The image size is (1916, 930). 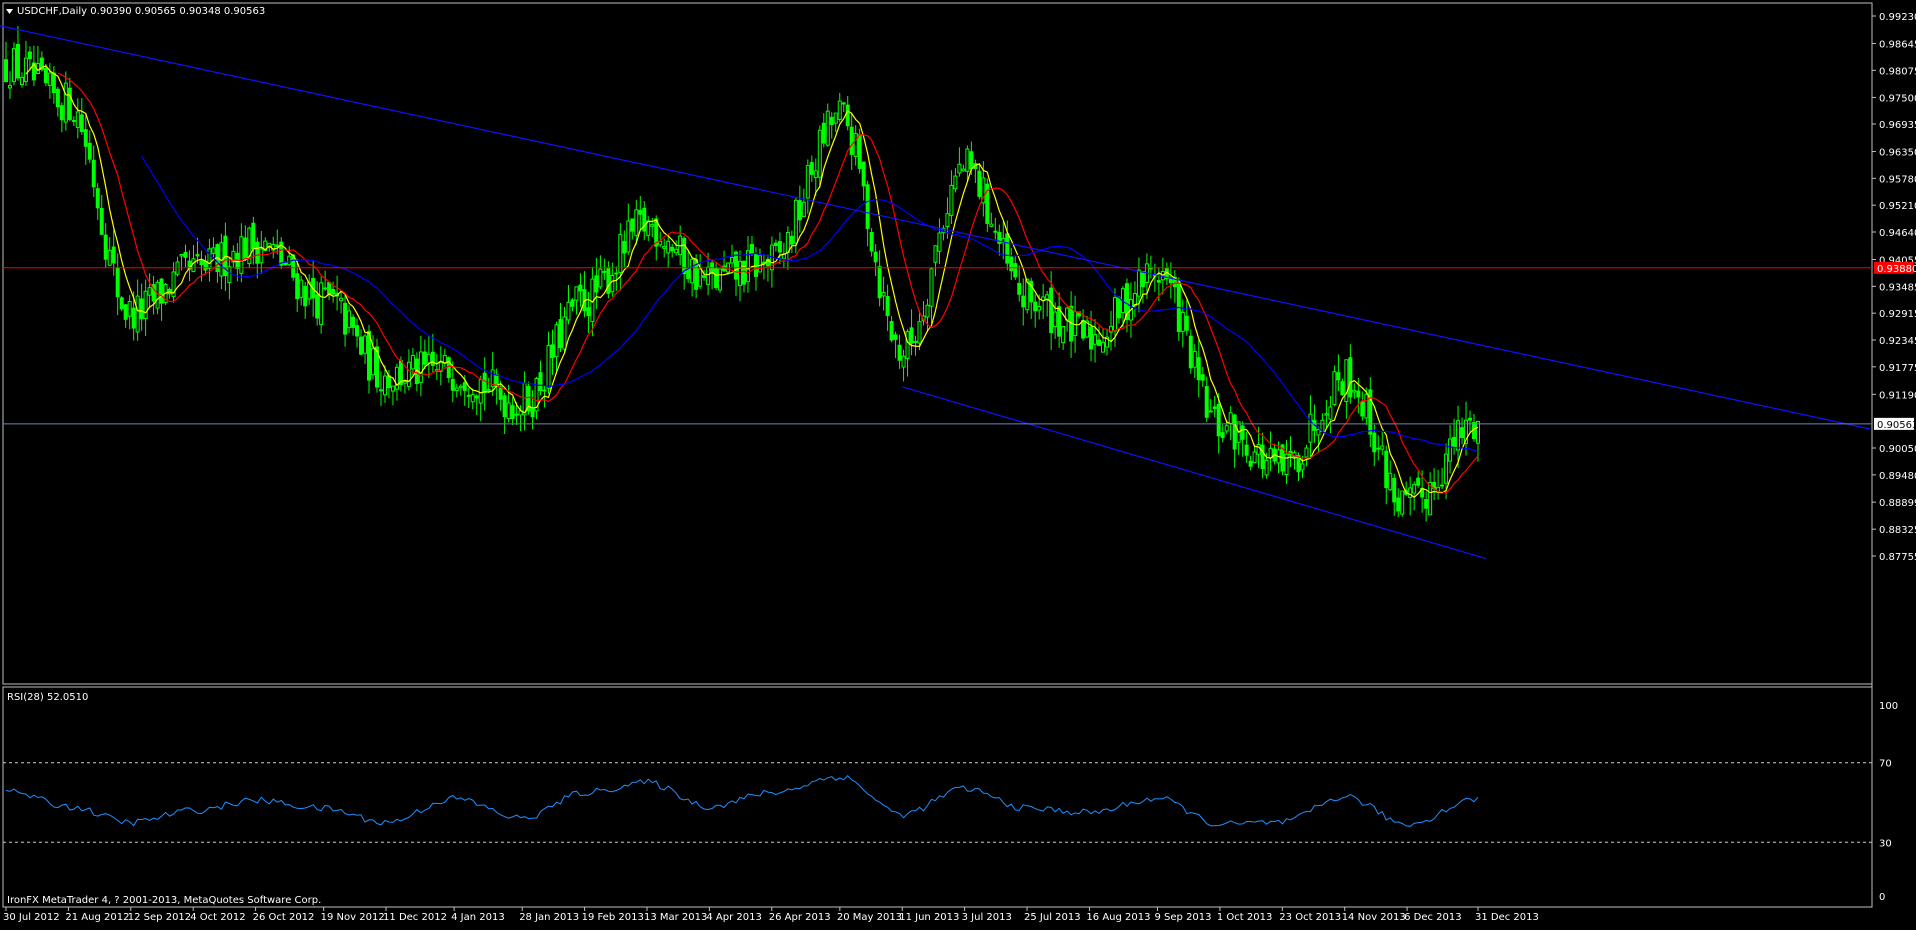 I want to click on time-tick-label: 26 Oct 2012, so click(x=284, y=917).